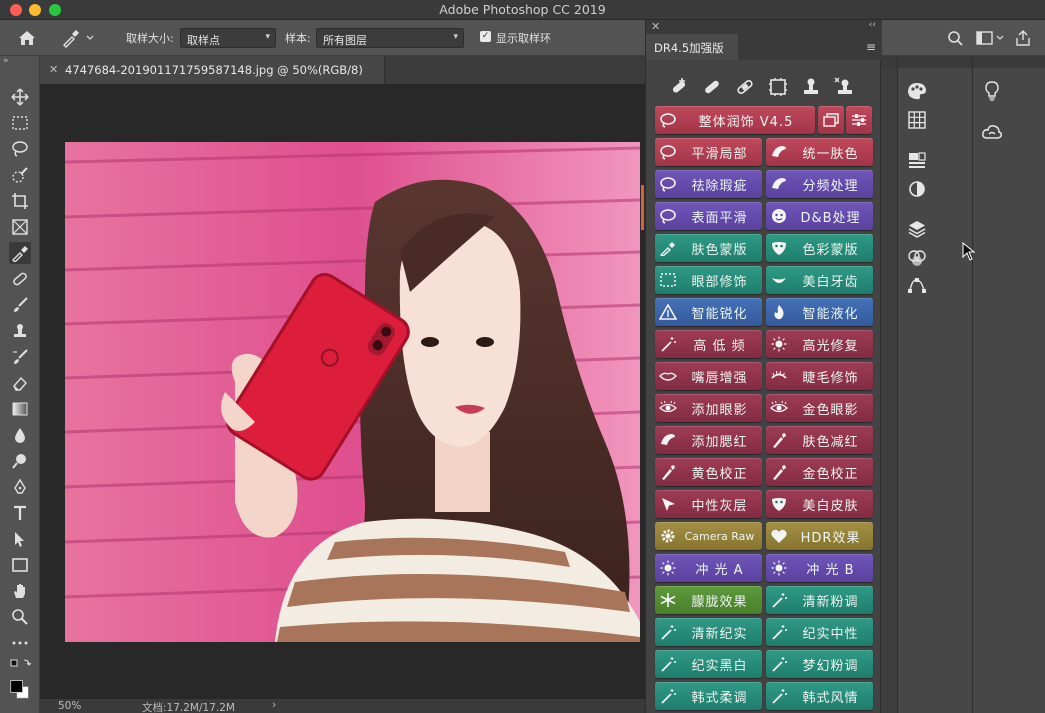 This screenshot has width=1045, height=713. Describe the element at coordinates (20, 689) in the screenshot. I see `foreground-background-color-icon` at that location.